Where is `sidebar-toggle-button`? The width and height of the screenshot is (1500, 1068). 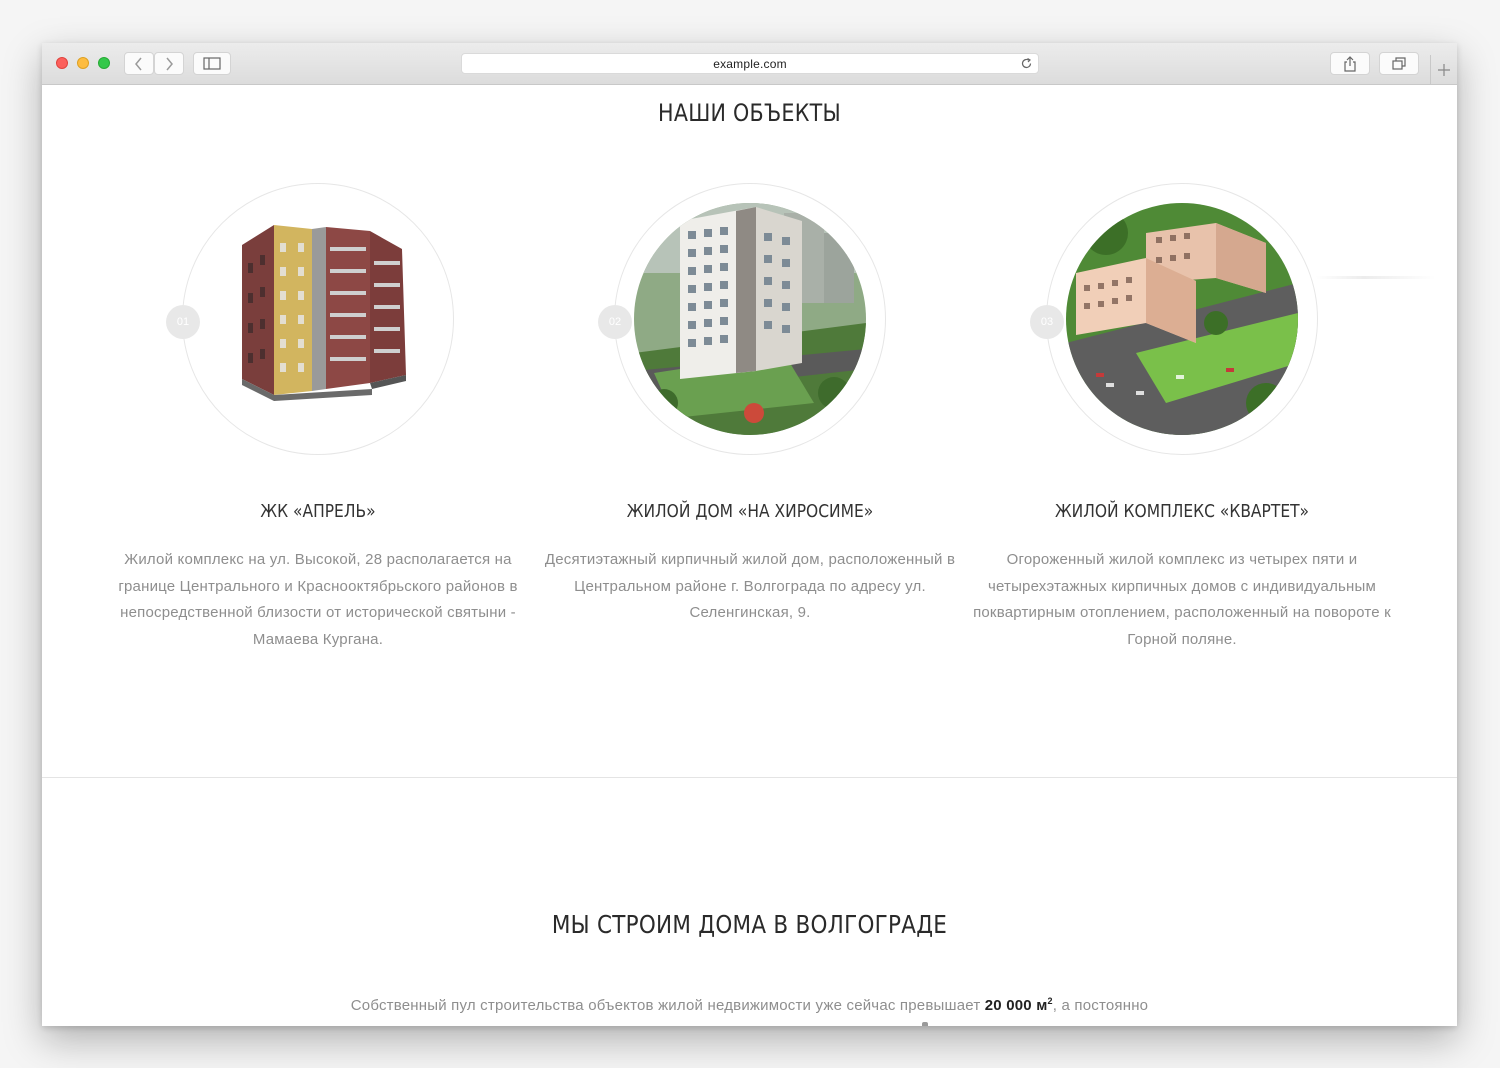
sidebar-toggle-button is located at coordinates (212, 63).